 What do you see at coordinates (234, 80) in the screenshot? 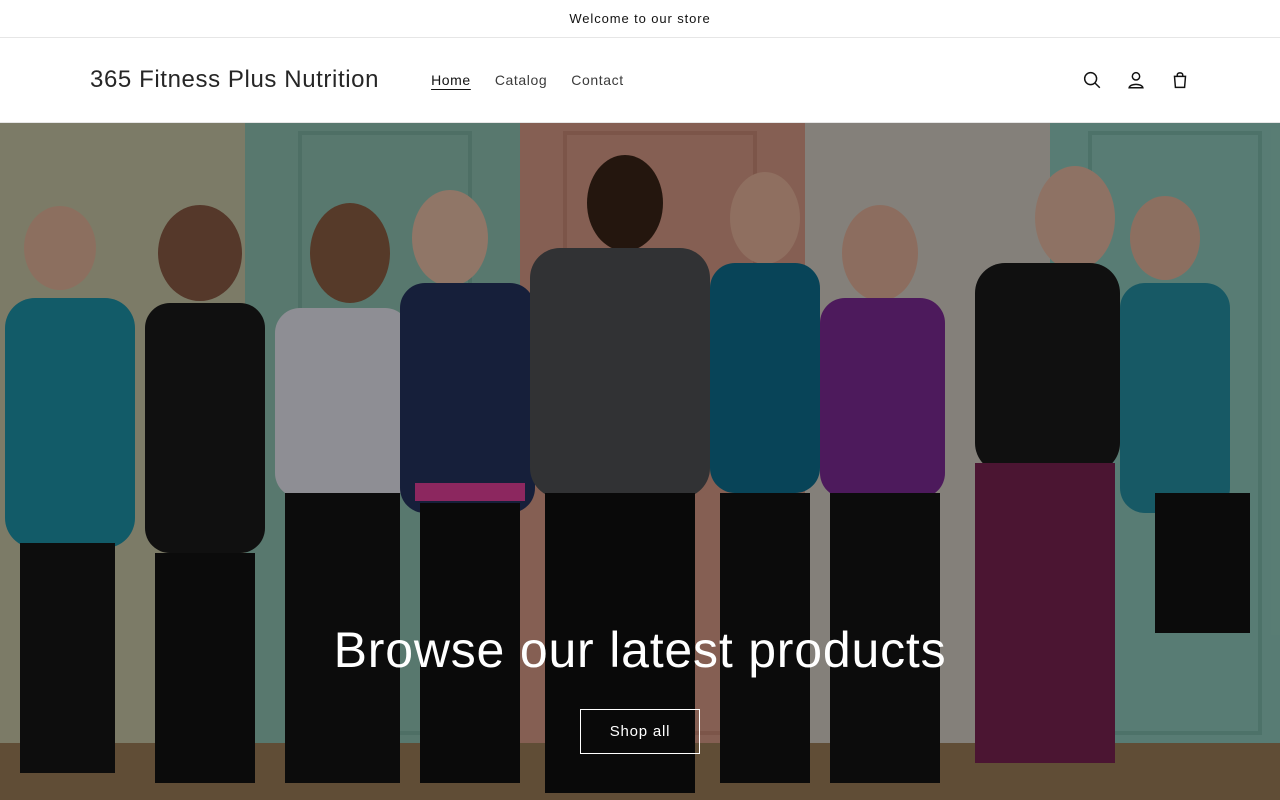
I see `store-logo: 365 Fitness Plus Nutrition` at bounding box center [234, 80].